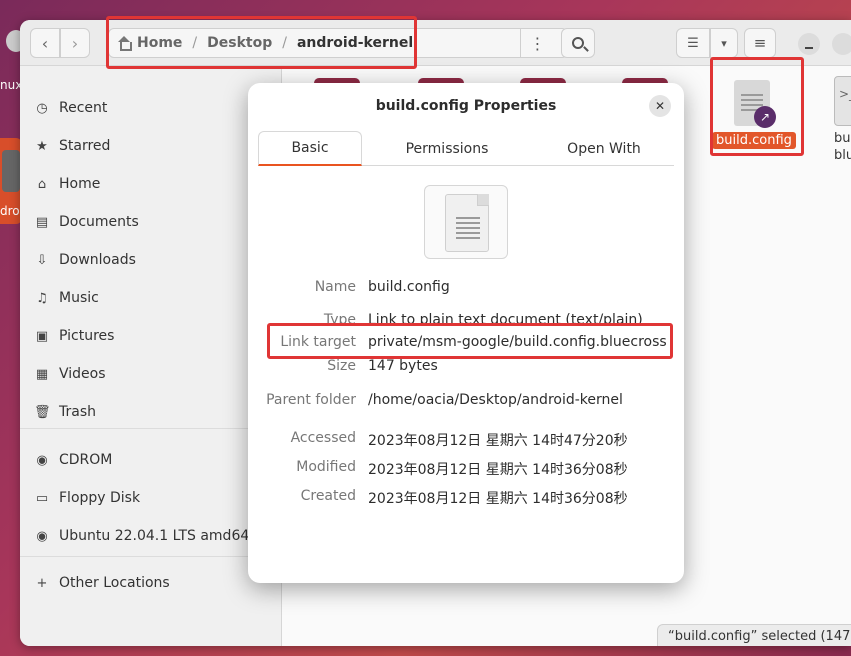 The width and height of the screenshot is (851, 656). What do you see at coordinates (403, 366) in the screenshot?
I see `size-value: 147 bytes` at bounding box center [403, 366].